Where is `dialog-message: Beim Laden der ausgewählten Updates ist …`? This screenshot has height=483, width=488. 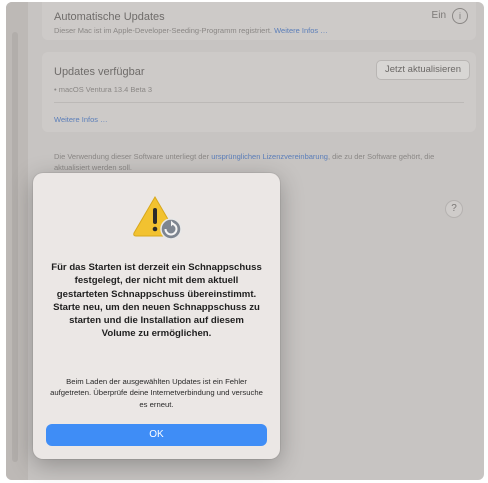 dialog-message: Beim Laden der ausgewählten Updates ist … is located at coordinates (156, 393).